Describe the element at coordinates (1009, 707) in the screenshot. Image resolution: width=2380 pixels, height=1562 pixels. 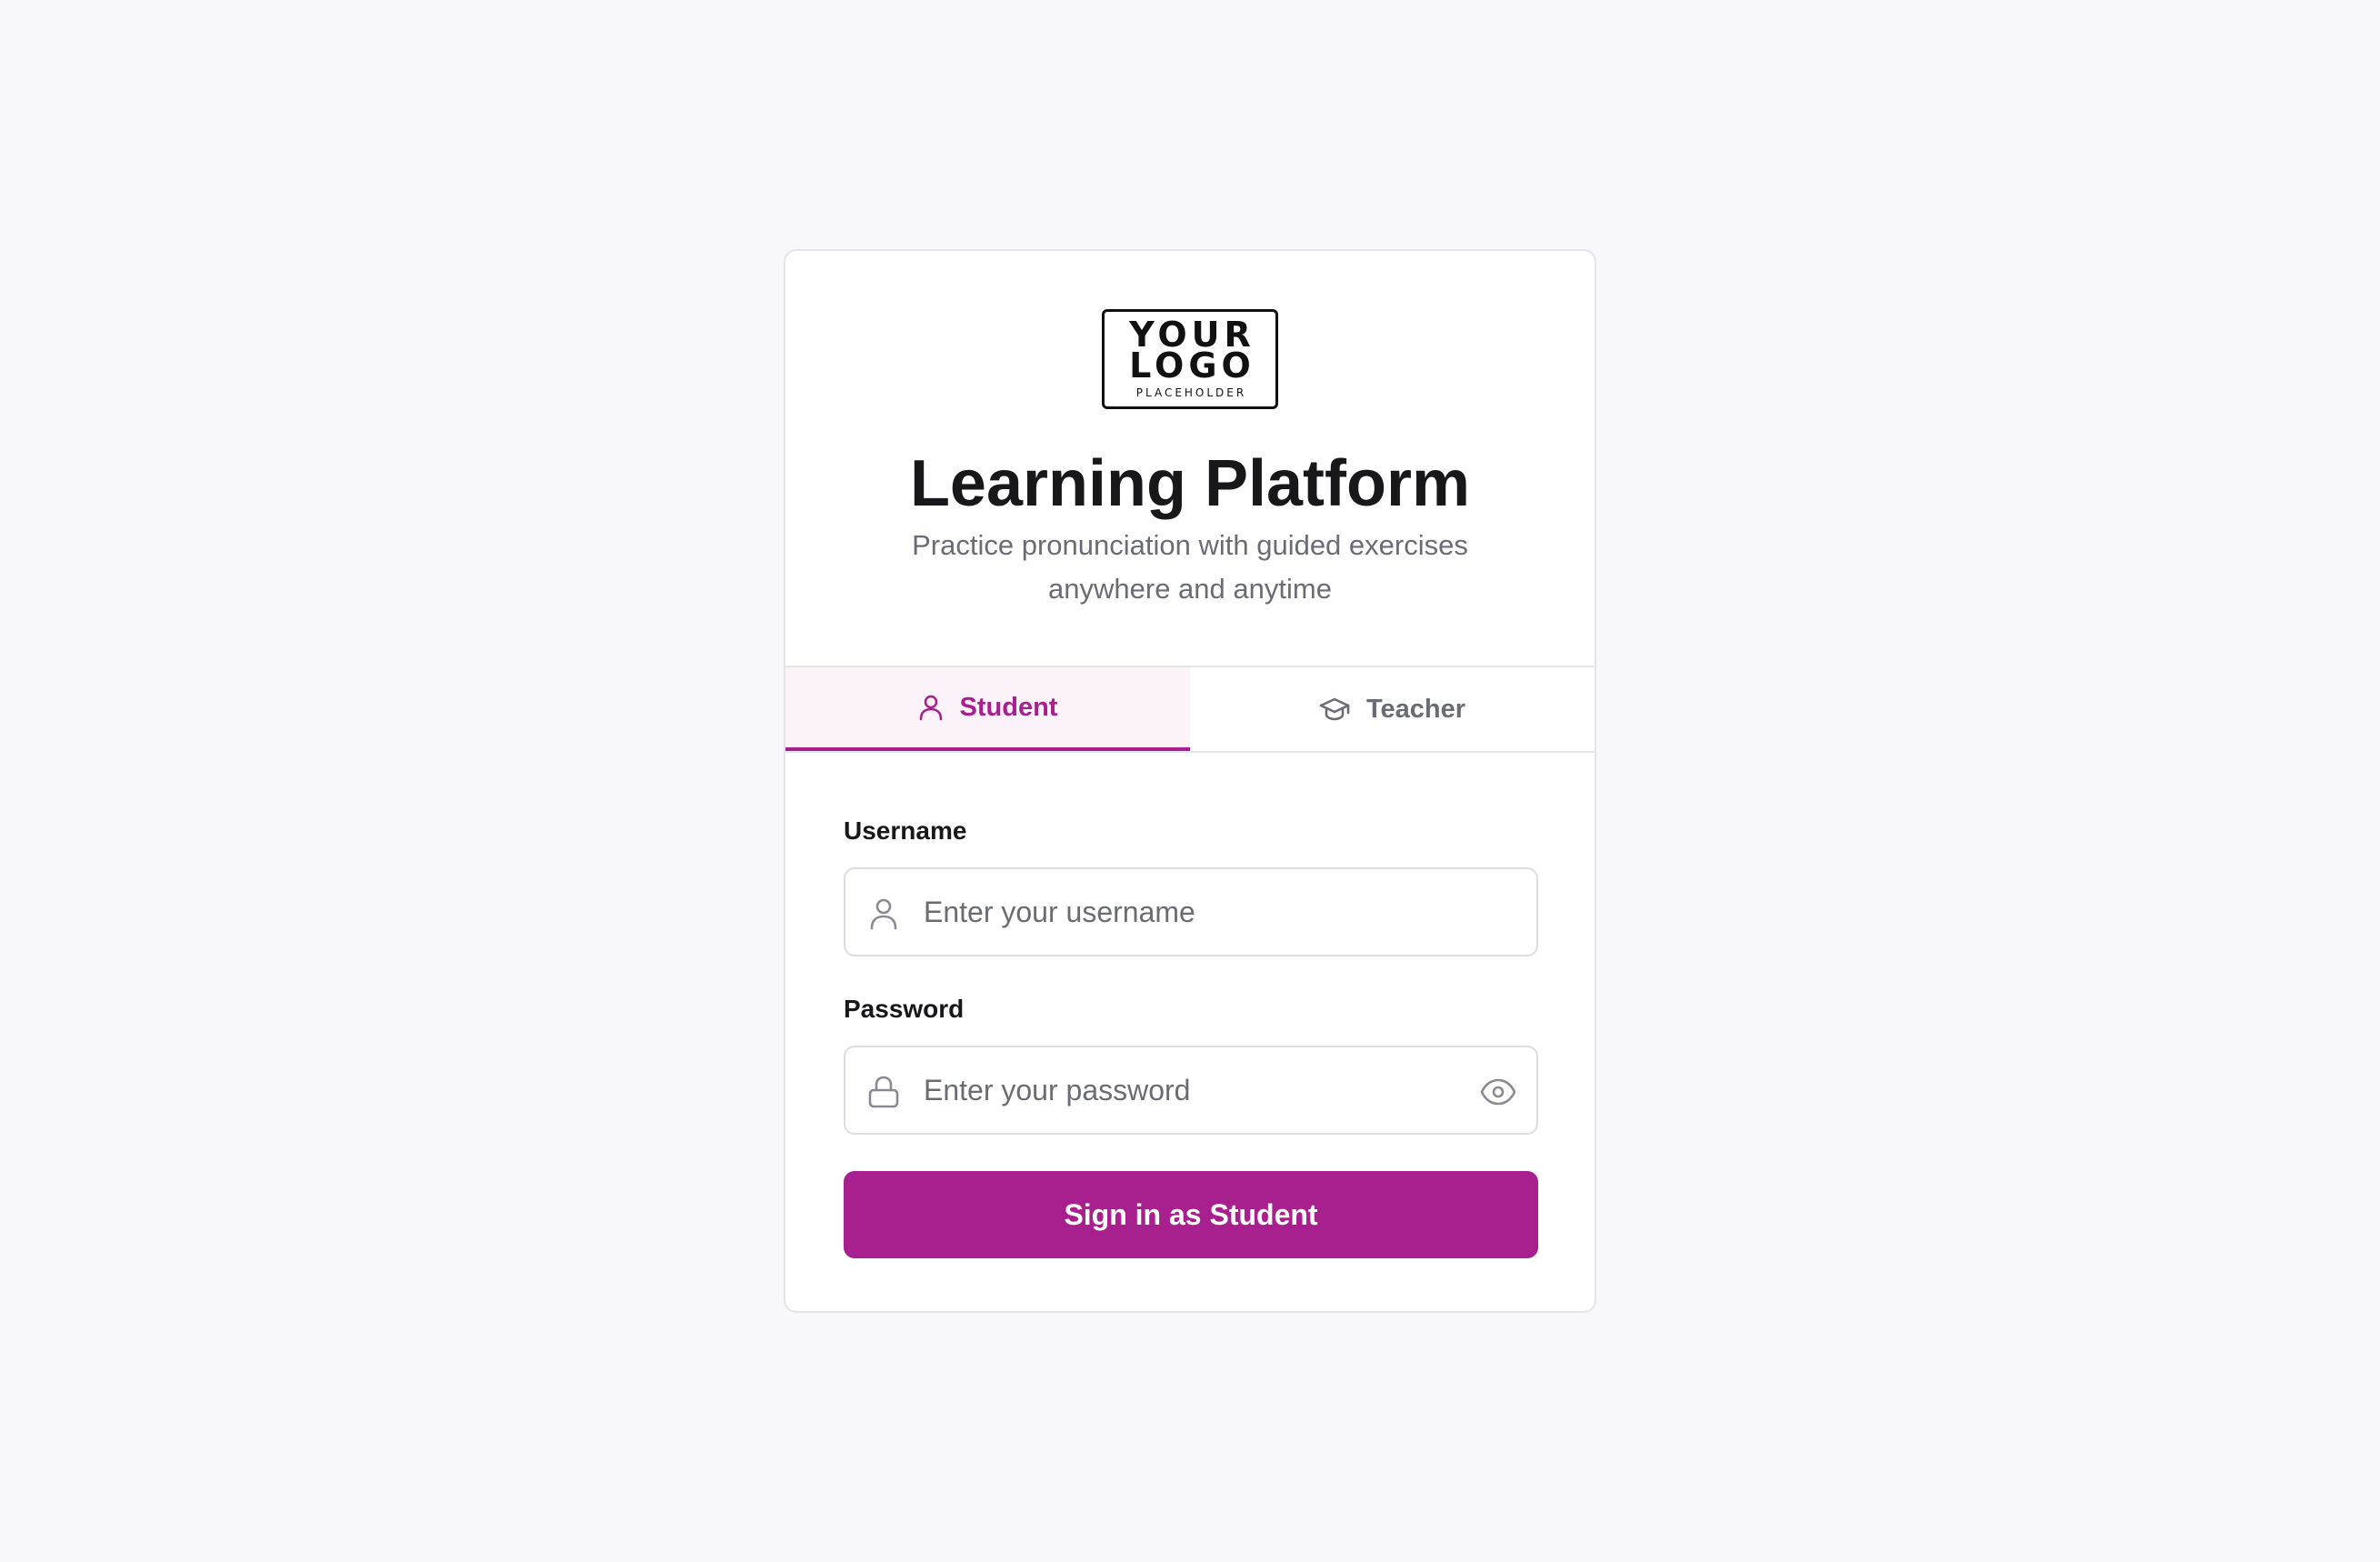
I see `tab-student-label: Student` at that location.